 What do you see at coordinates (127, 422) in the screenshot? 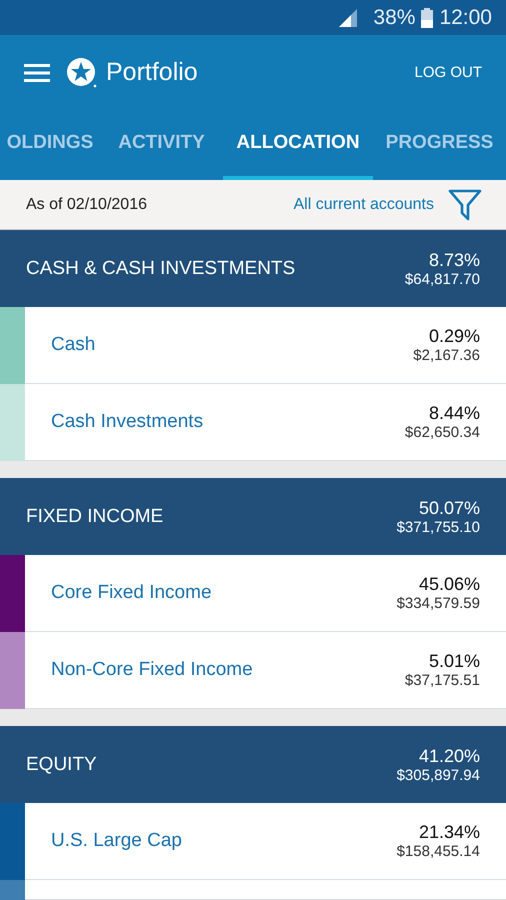
I see `category-name: Cash Investments` at bounding box center [127, 422].